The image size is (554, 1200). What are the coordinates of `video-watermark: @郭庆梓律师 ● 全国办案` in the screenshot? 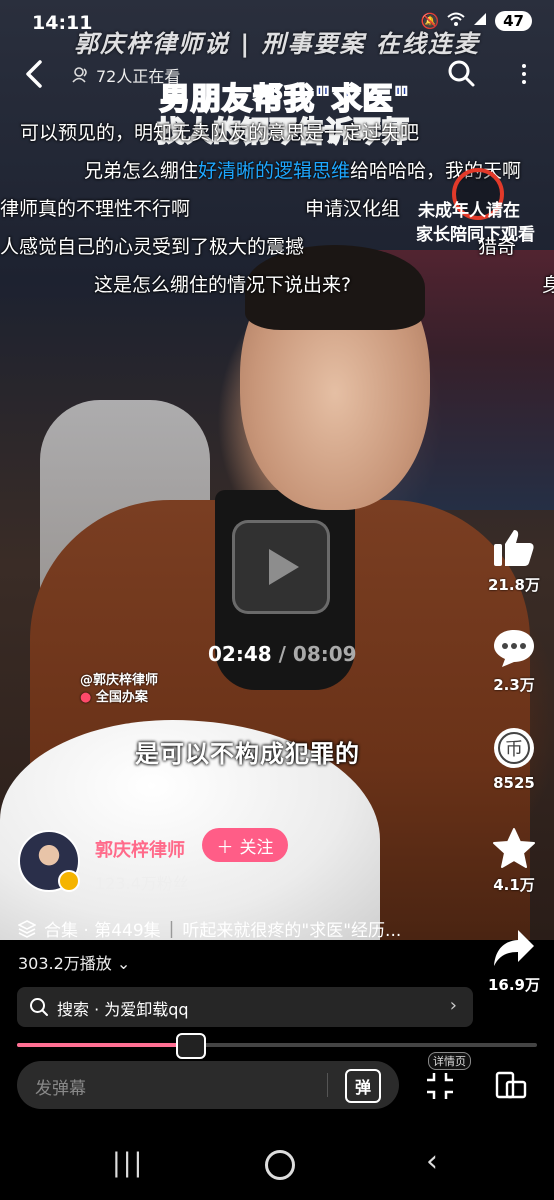 It's located at (119, 689).